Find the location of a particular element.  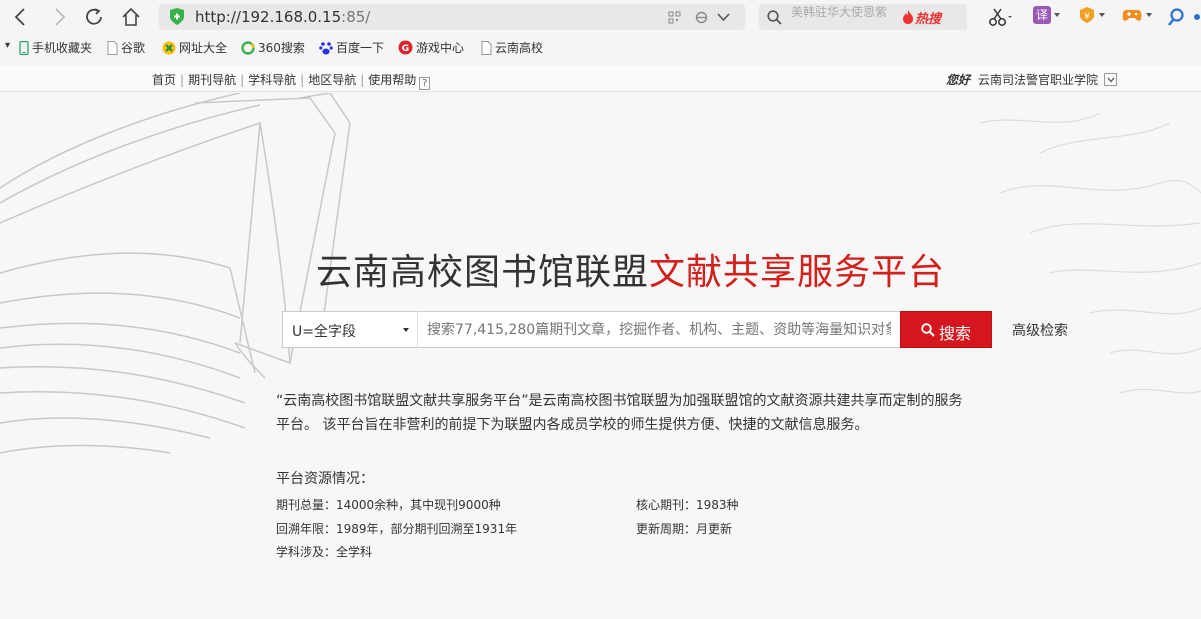

browser-search-bar: 美韩驻华大使恩紫 热搜 is located at coordinates (863, 17).